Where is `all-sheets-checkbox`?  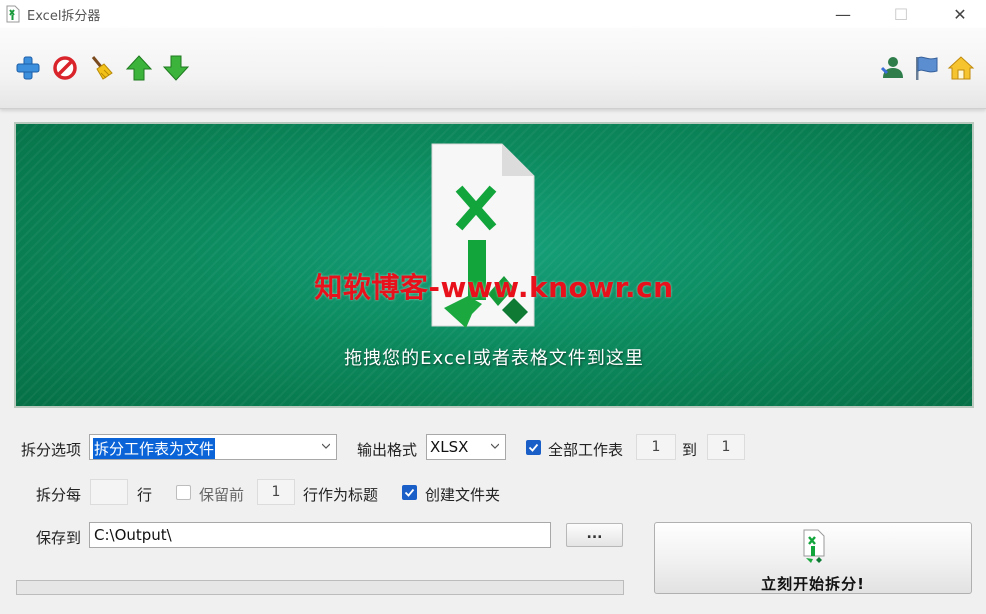 all-sheets-checkbox is located at coordinates (533, 447).